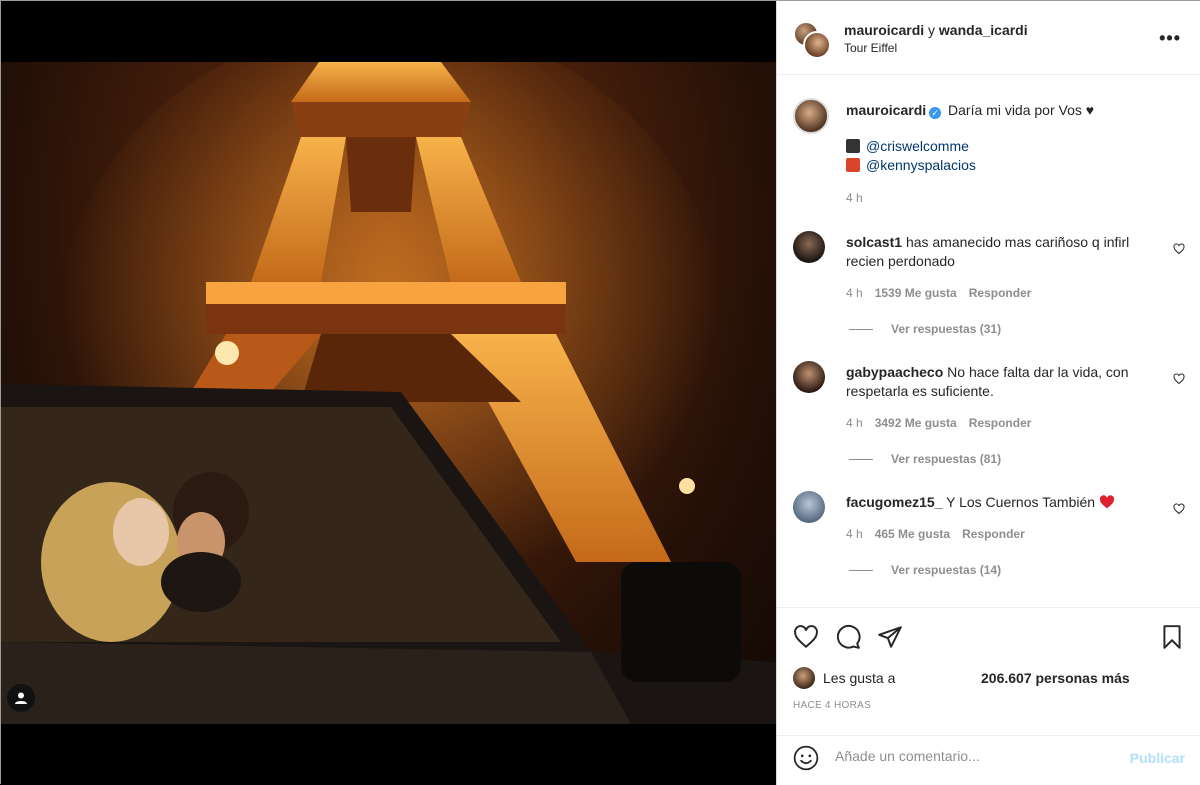 The image size is (1200, 785). Describe the element at coordinates (946, 570) in the screenshot. I see `view-replies-label: Ver respuestas (14)` at that location.